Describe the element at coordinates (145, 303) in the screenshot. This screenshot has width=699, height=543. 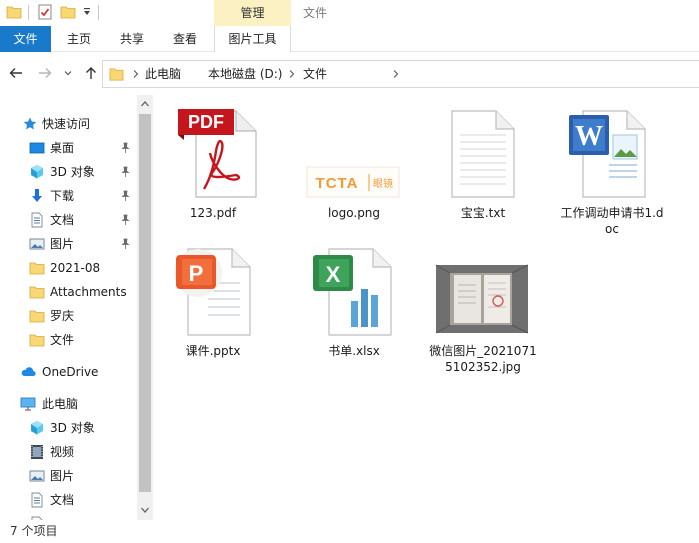
I see `scrollbar-thumb` at that location.